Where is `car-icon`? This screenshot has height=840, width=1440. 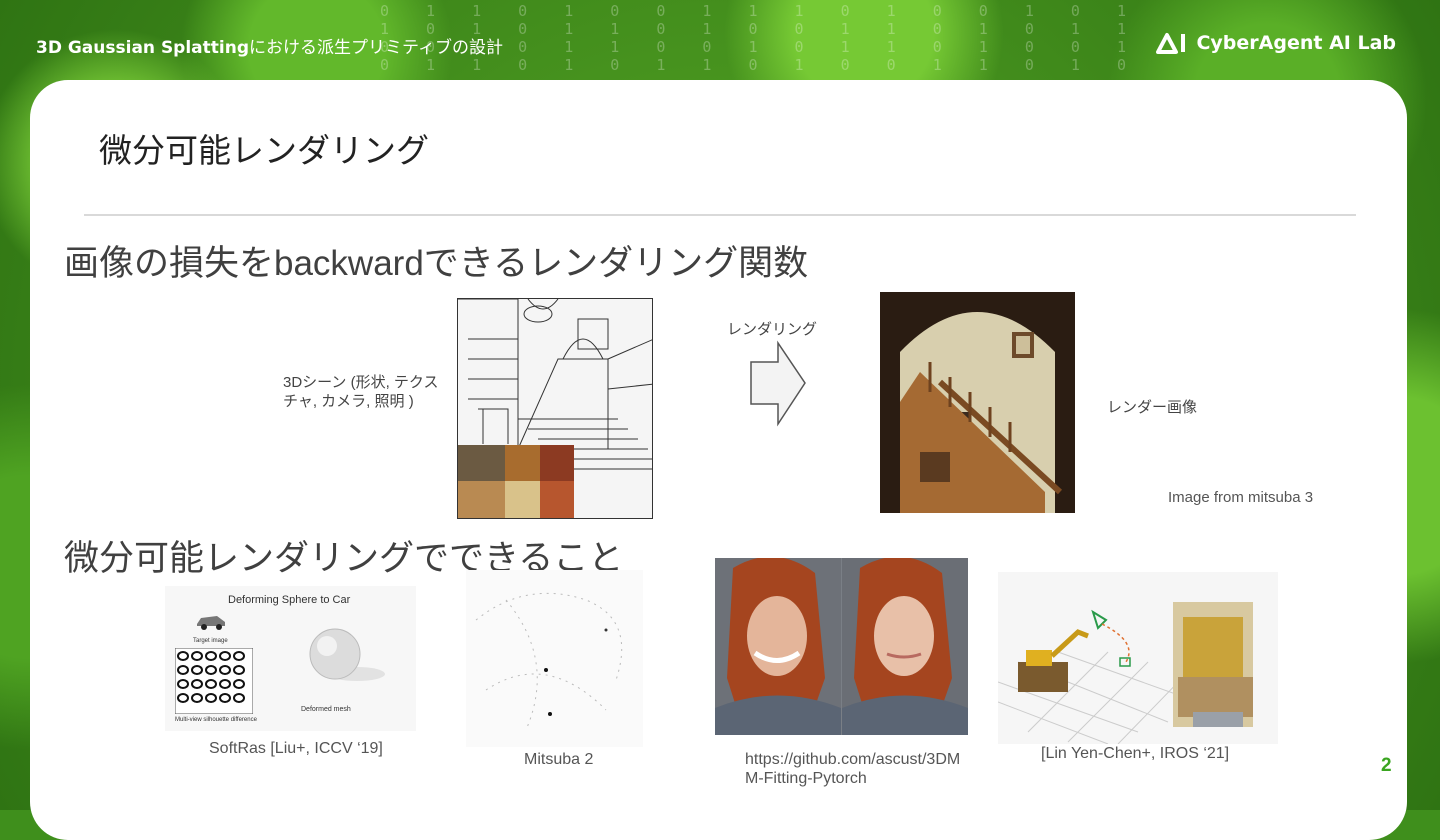 car-icon is located at coordinates (211, 623).